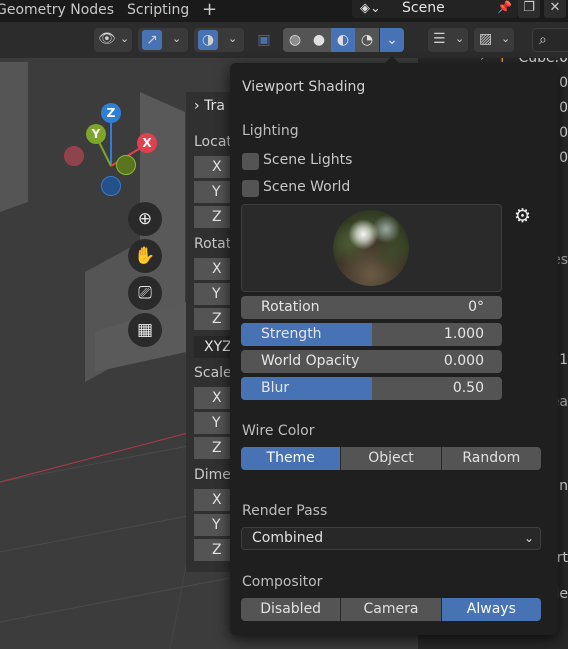  Describe the element at coordinates (213, 142) in the screenshot. I see `location-label: Locat` at that location.